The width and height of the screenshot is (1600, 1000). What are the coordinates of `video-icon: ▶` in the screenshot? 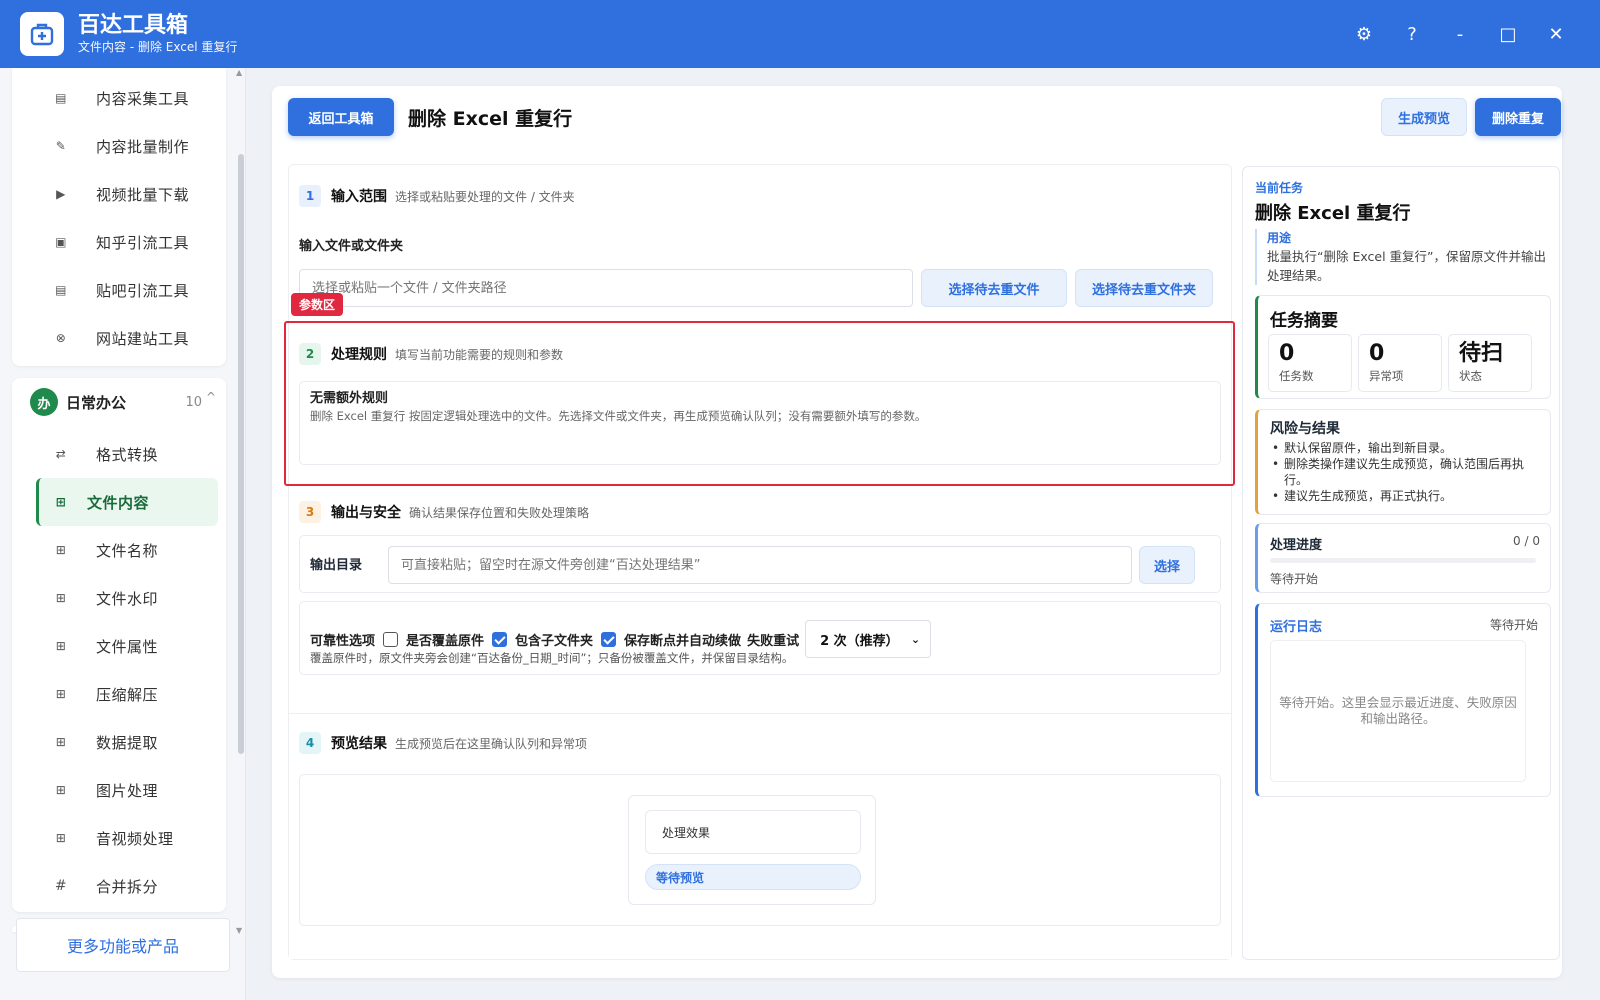 It's located at (61, 194).